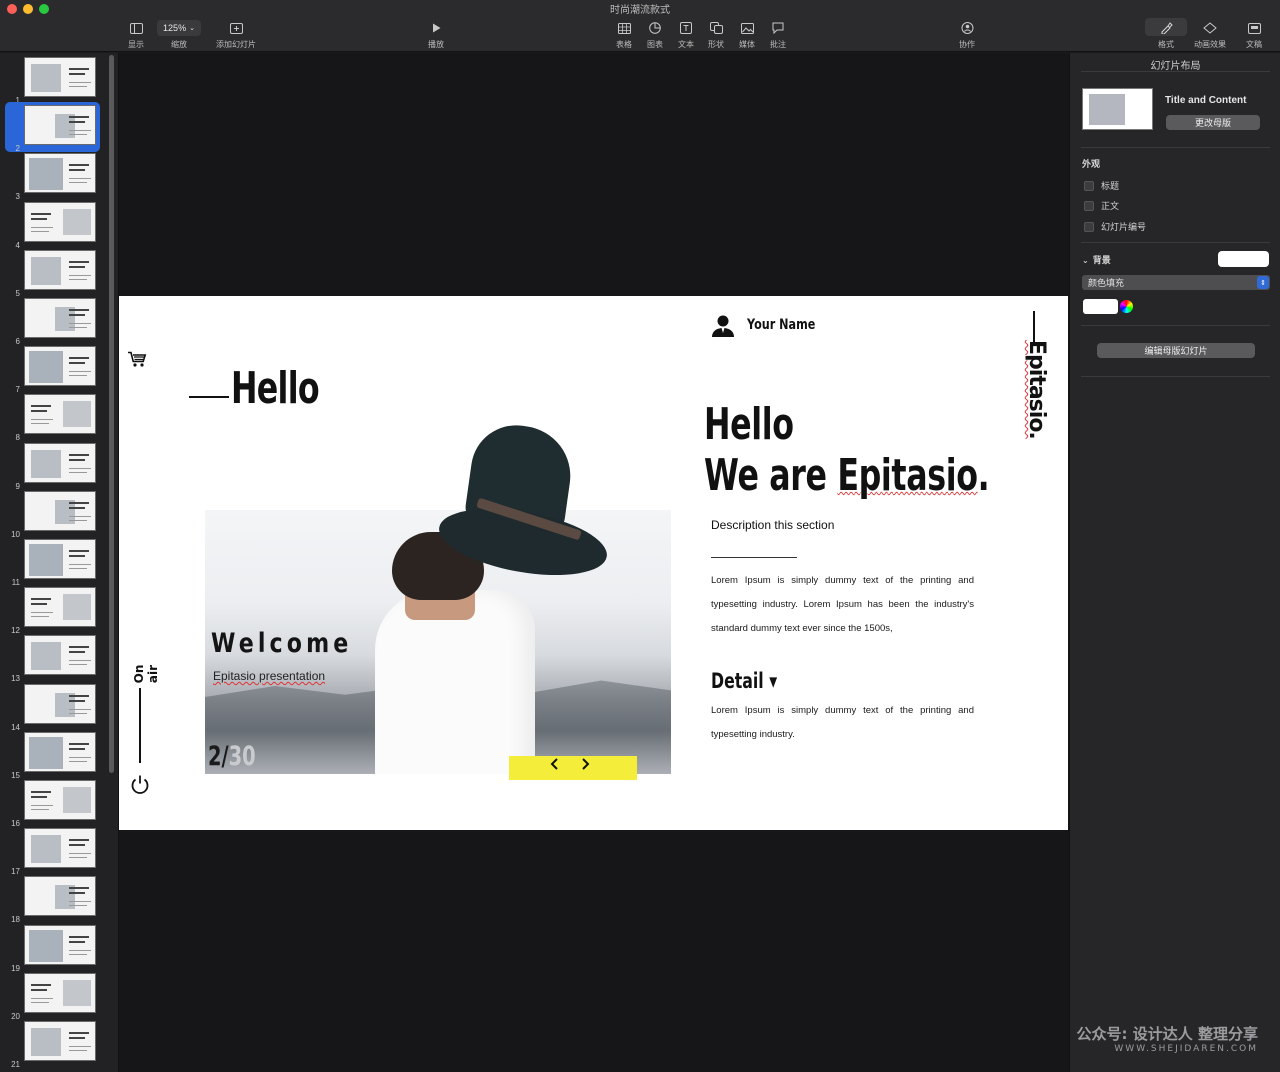 This screenshot has width=1280, height=1072. Describe the element at coordinates (15, 872) in the screenshot. I see `slide-number: 17` at that location.